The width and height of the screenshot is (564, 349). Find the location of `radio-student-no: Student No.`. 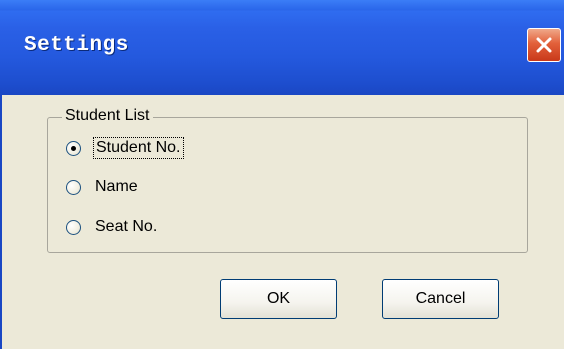

radio-student-no: Student No. is located at coordinates (125, 148).